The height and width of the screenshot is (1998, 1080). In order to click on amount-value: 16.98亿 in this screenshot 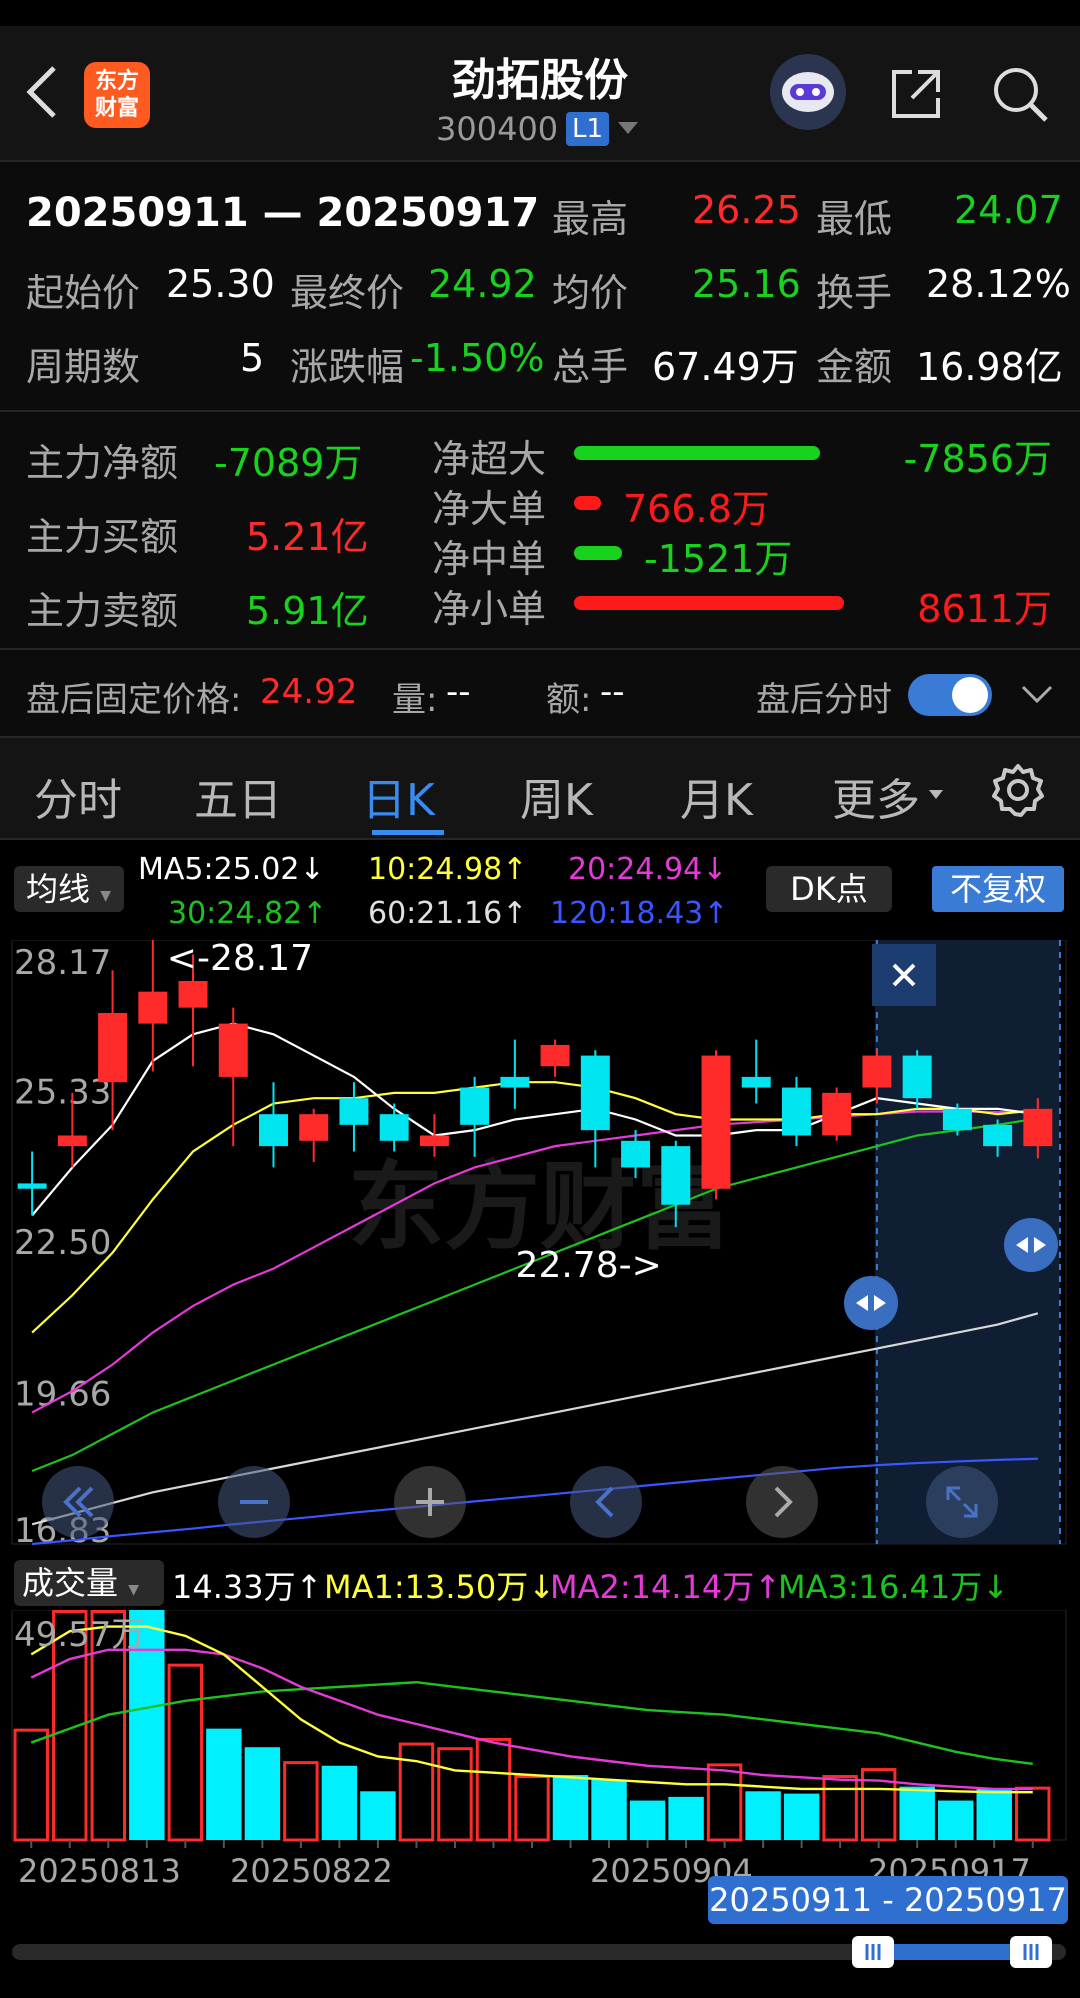, I will do `click(989, 367)`.